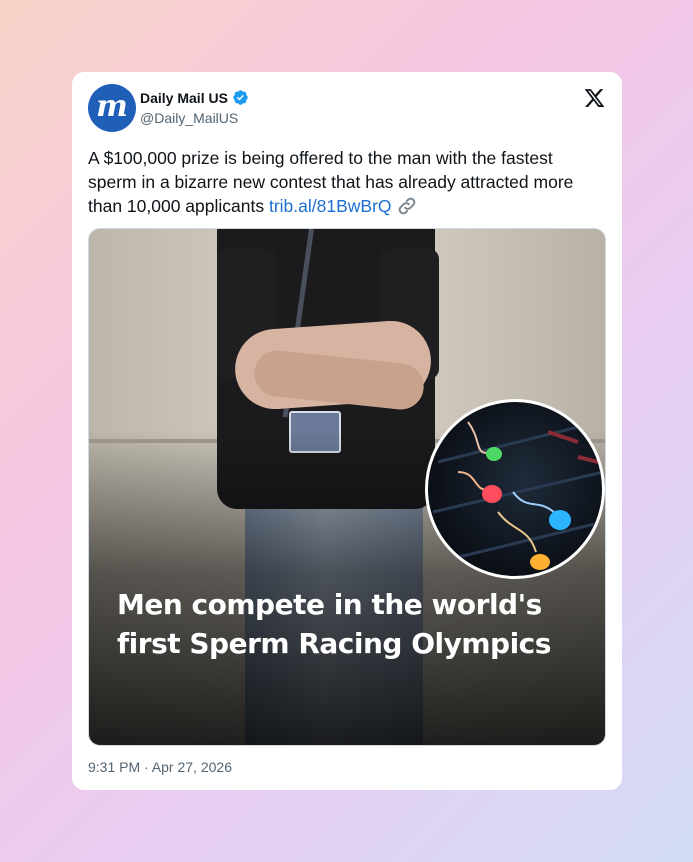  Describe the element at coordinates (160, 767) in the screenshot. I see `tweet-timestamp: 9:31 PM · Apr 27, 2026` at that location.